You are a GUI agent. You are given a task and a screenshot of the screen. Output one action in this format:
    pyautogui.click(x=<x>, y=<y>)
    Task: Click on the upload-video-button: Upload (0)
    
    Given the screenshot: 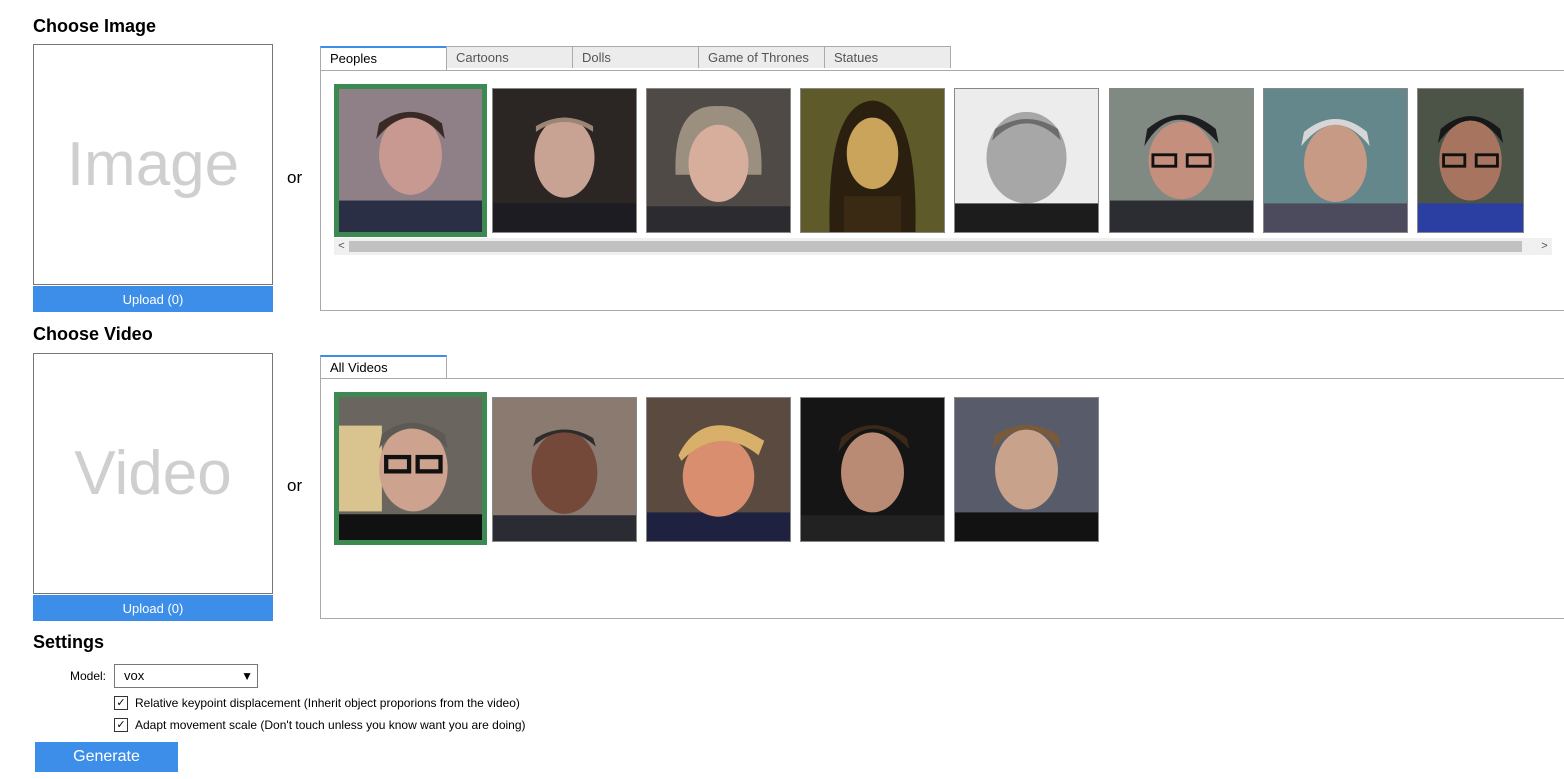 What is the action you would take?
    pyautogui.click(x=153, y=608)
    